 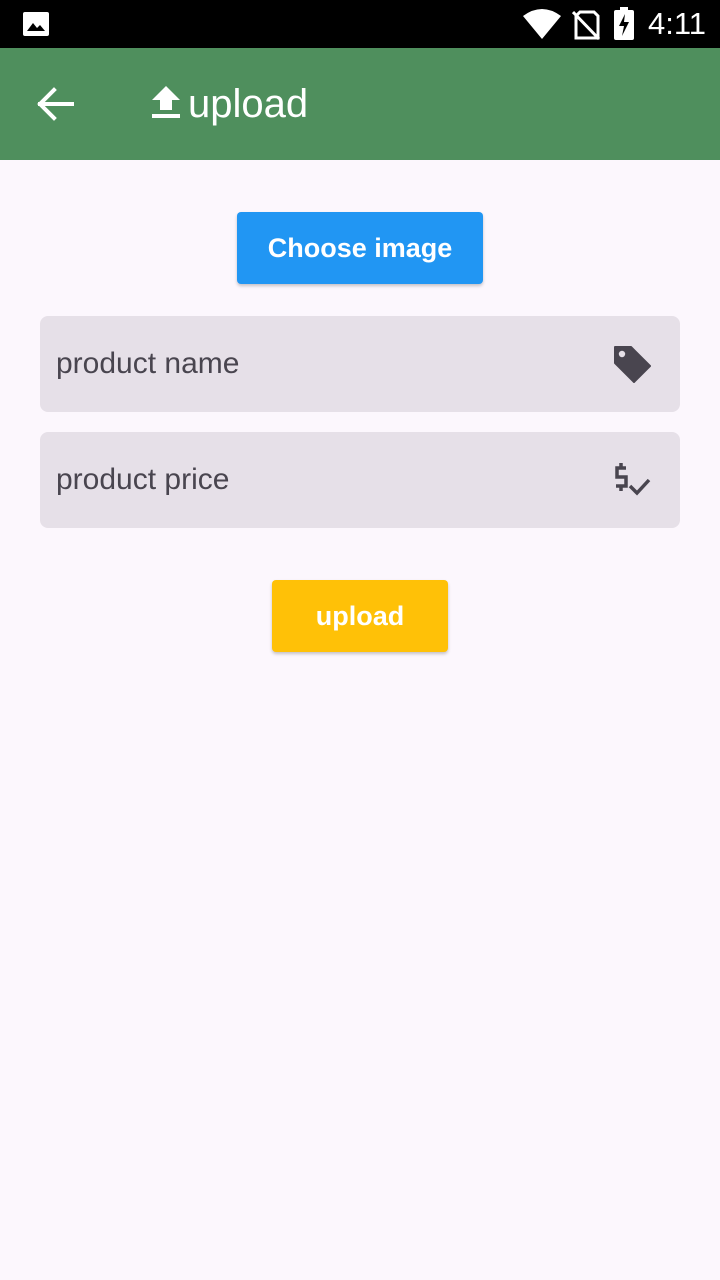 What do you see at coordinates (36, 24) in the screenshot?
I see `gallery-icon` at bounding box center [36, 24].